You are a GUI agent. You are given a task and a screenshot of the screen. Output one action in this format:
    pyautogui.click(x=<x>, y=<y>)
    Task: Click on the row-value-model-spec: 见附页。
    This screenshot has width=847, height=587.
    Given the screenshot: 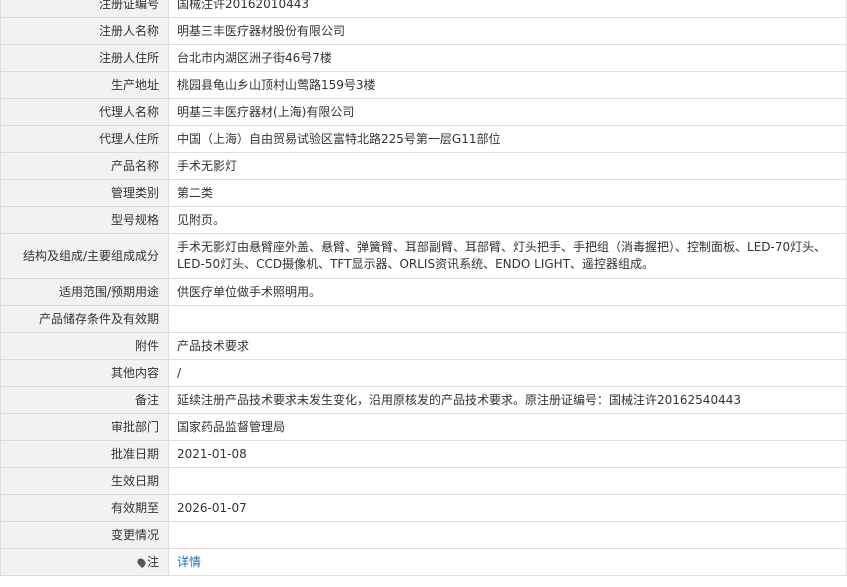 What is the action you would take?
    pyautogui.click(x=507, y=220)
    